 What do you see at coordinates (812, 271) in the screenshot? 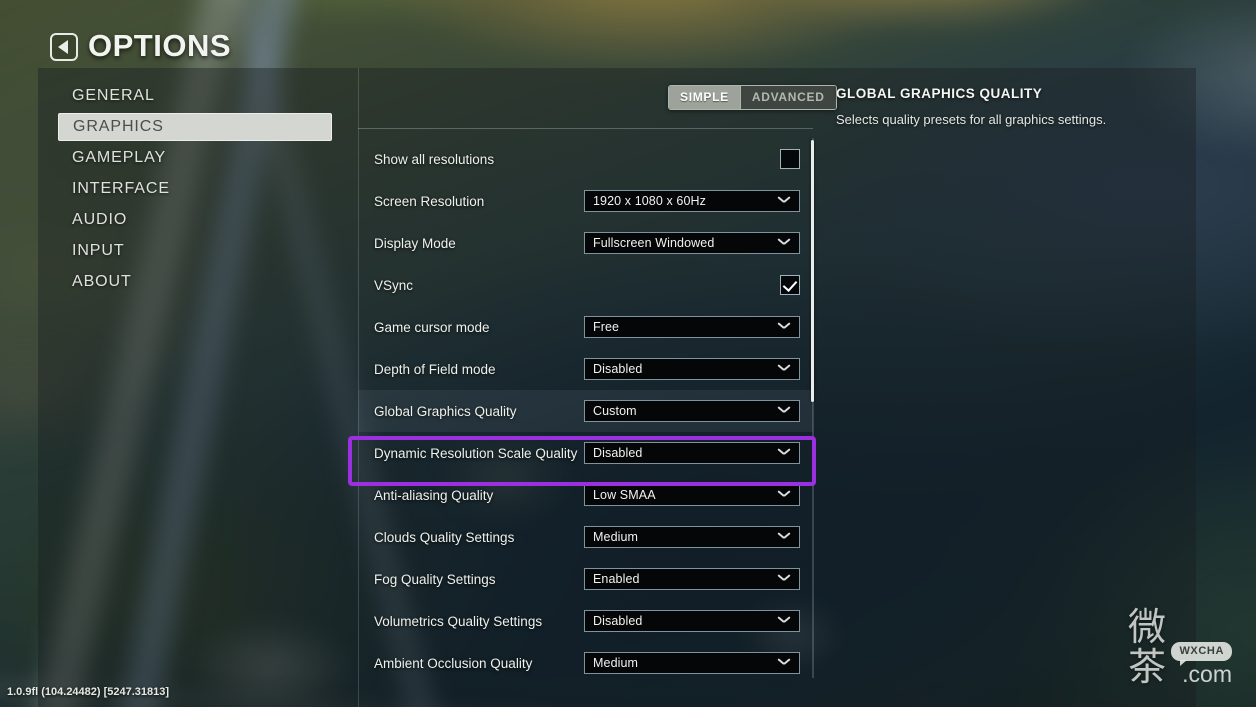
I see `settings-scrollbar-thumb` at bounding box center [812, 271].